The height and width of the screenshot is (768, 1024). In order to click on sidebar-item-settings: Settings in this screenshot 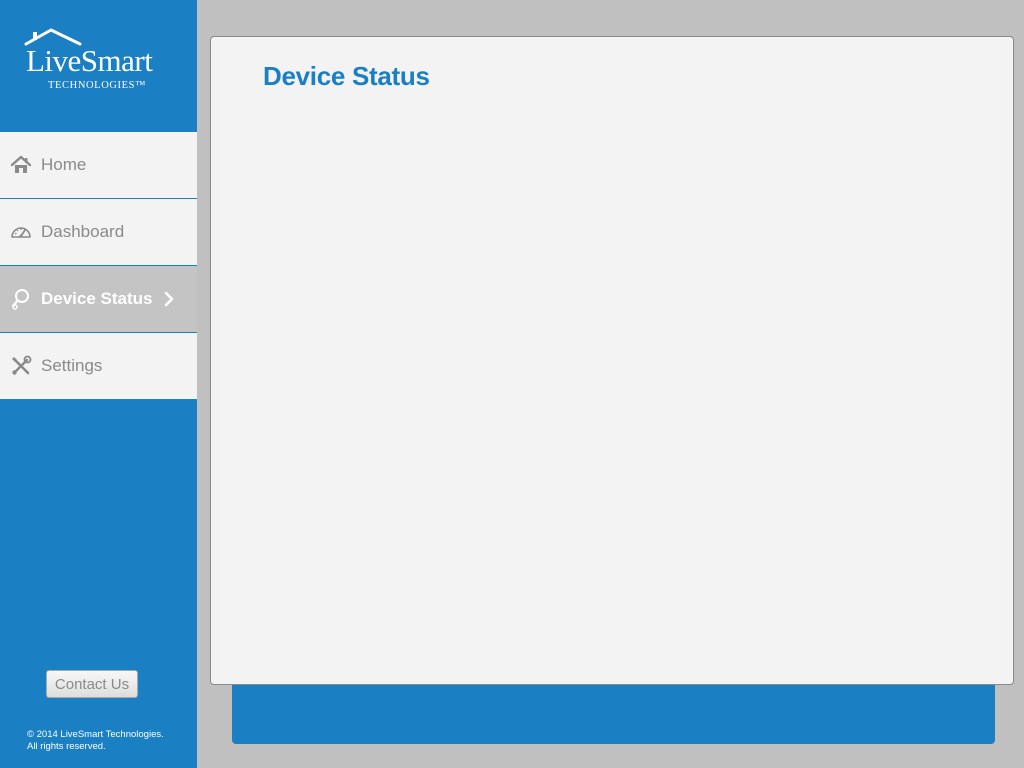, I will do `click(98, 366)`.